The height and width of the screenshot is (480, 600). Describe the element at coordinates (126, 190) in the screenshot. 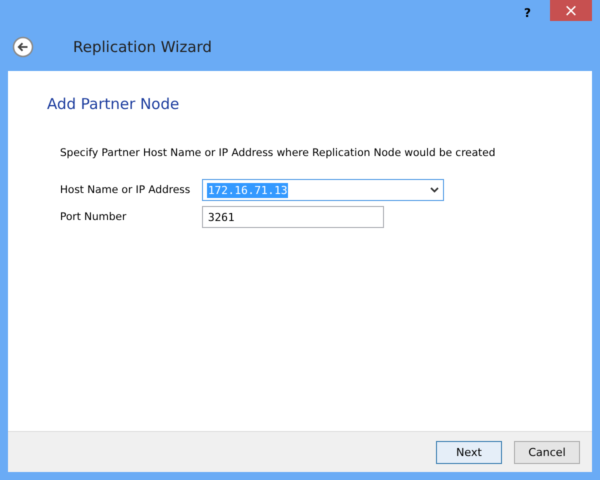

I see `field-label: Host Name or IP Address` at that location.